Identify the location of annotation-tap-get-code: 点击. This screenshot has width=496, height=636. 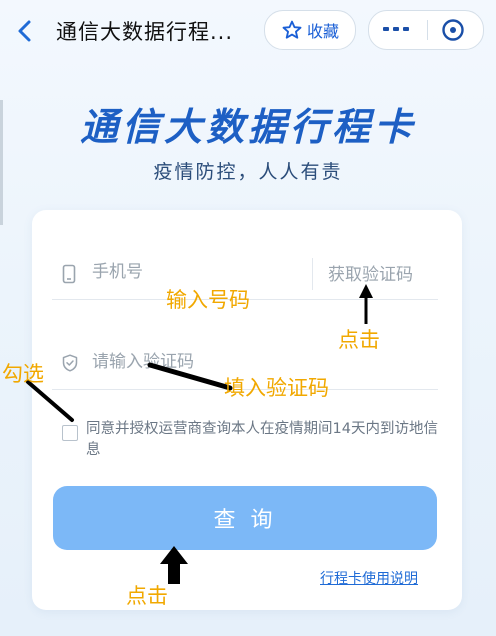
(359, 340).